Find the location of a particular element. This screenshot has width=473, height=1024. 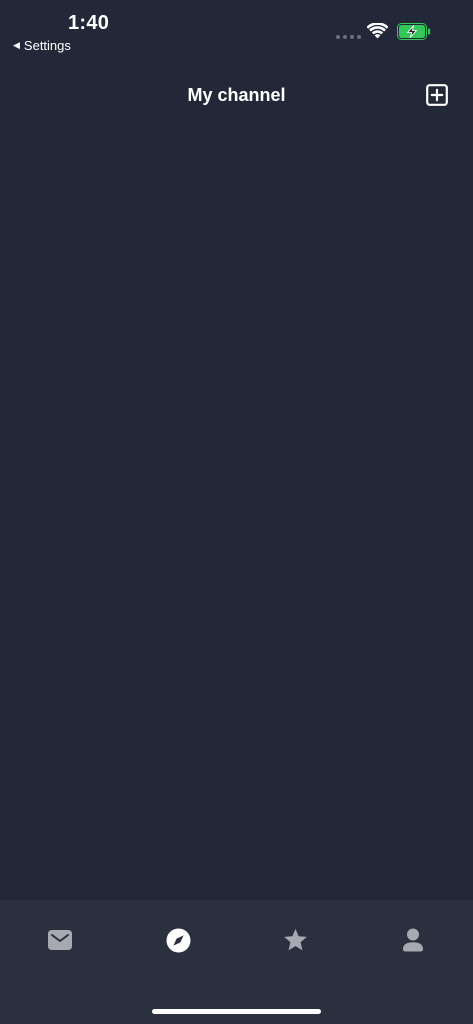

nav-header: My channel is located at coordinates (236, 96).